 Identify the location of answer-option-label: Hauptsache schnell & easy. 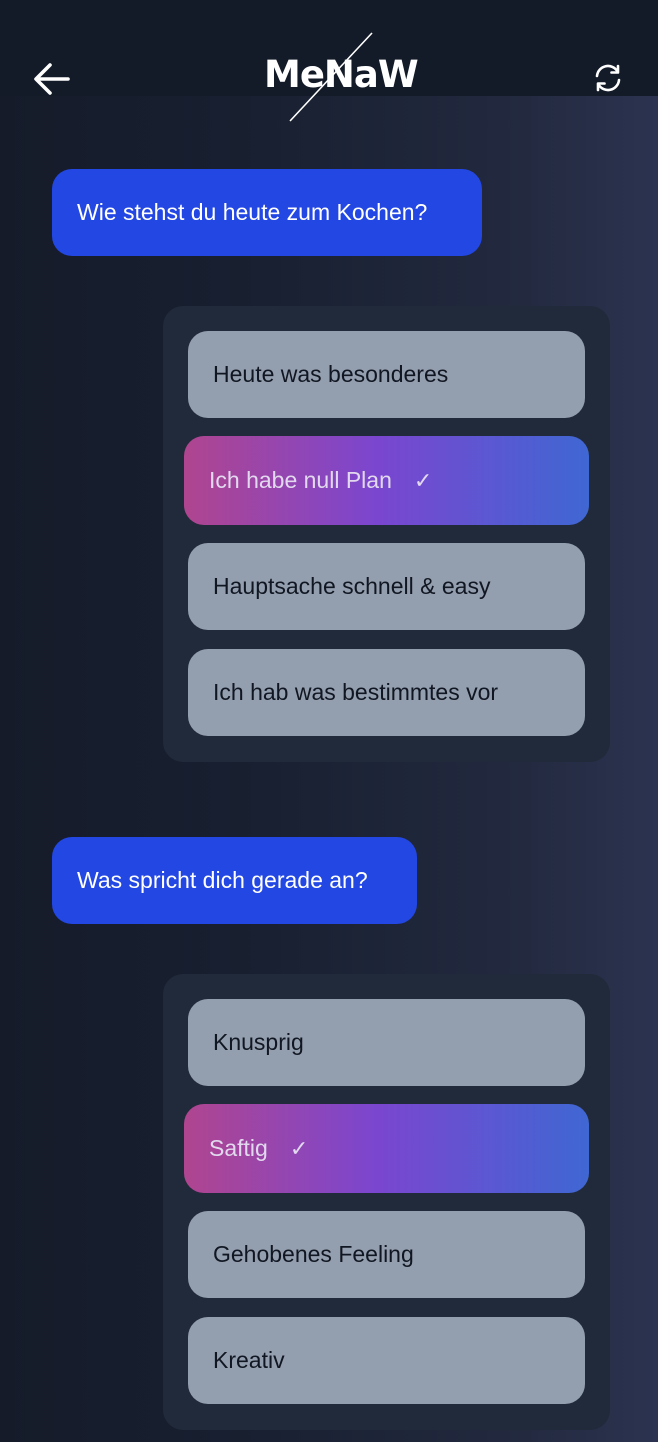
(352, 586).